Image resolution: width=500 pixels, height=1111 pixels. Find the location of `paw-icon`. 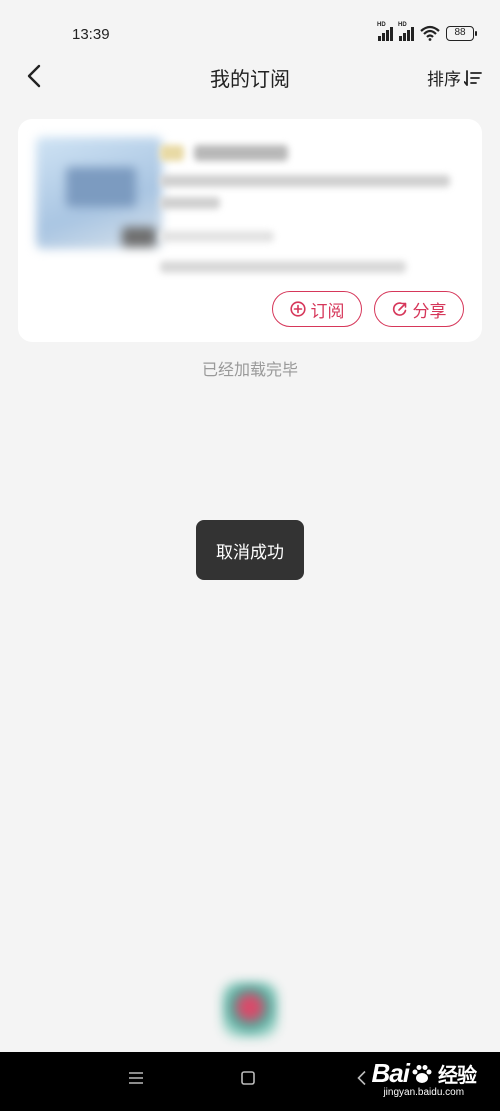

paw-icon is located at coordinates (422, 1073).